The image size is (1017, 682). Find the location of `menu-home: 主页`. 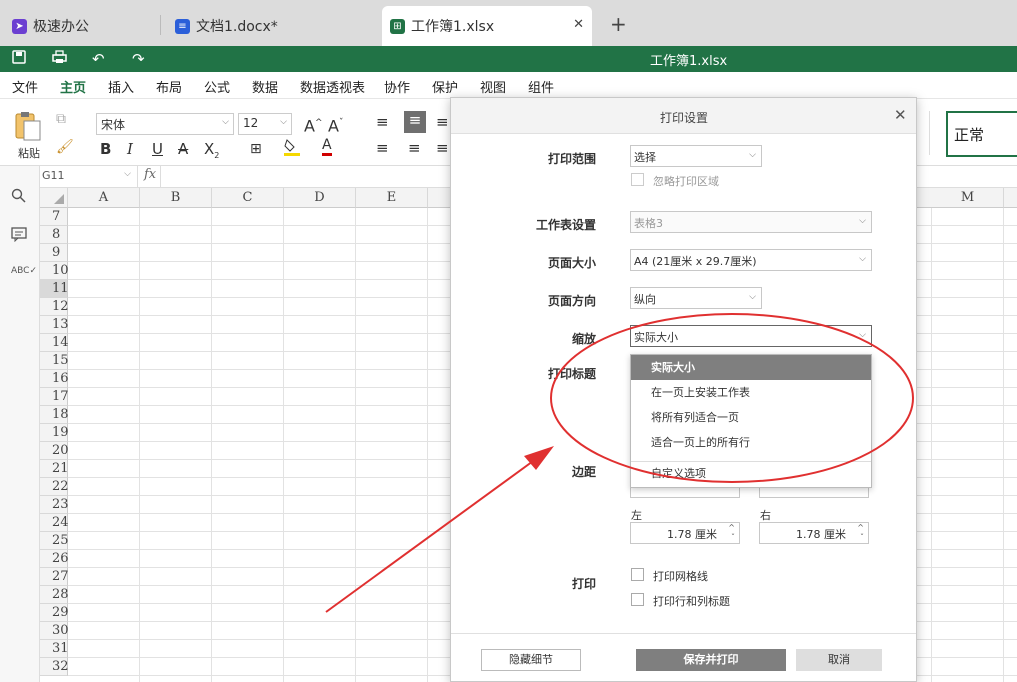

menu-home: 主页 is located at coordinates (73, 89).